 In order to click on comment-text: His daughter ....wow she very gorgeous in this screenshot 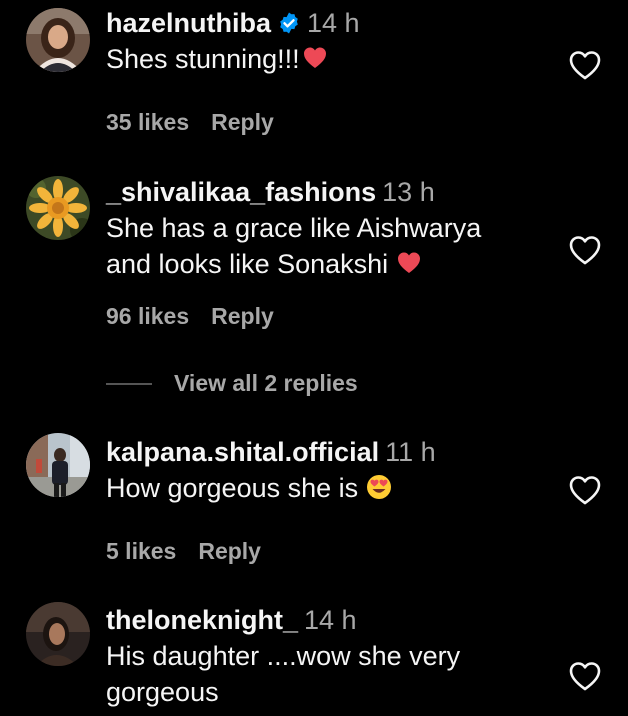, I will do `click(283, 674)`.